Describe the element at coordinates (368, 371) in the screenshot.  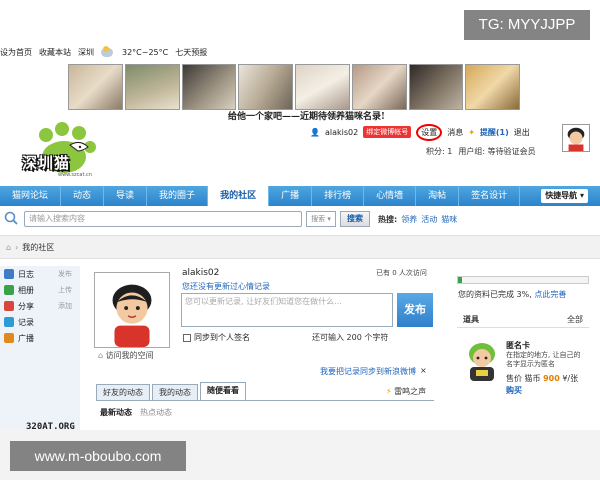
I see `sync-weibo-link: 我要把记录同步到新浪微博` at that location.